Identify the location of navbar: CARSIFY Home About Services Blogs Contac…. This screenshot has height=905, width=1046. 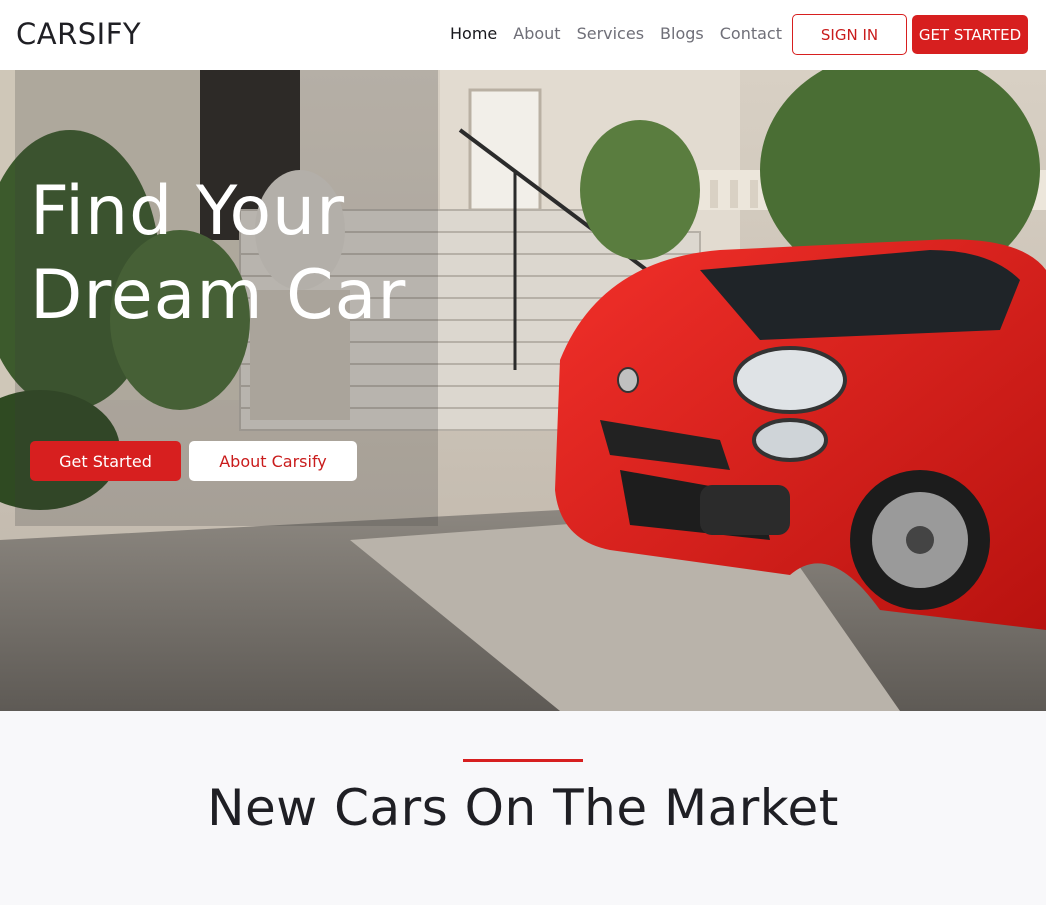
(523, 35).